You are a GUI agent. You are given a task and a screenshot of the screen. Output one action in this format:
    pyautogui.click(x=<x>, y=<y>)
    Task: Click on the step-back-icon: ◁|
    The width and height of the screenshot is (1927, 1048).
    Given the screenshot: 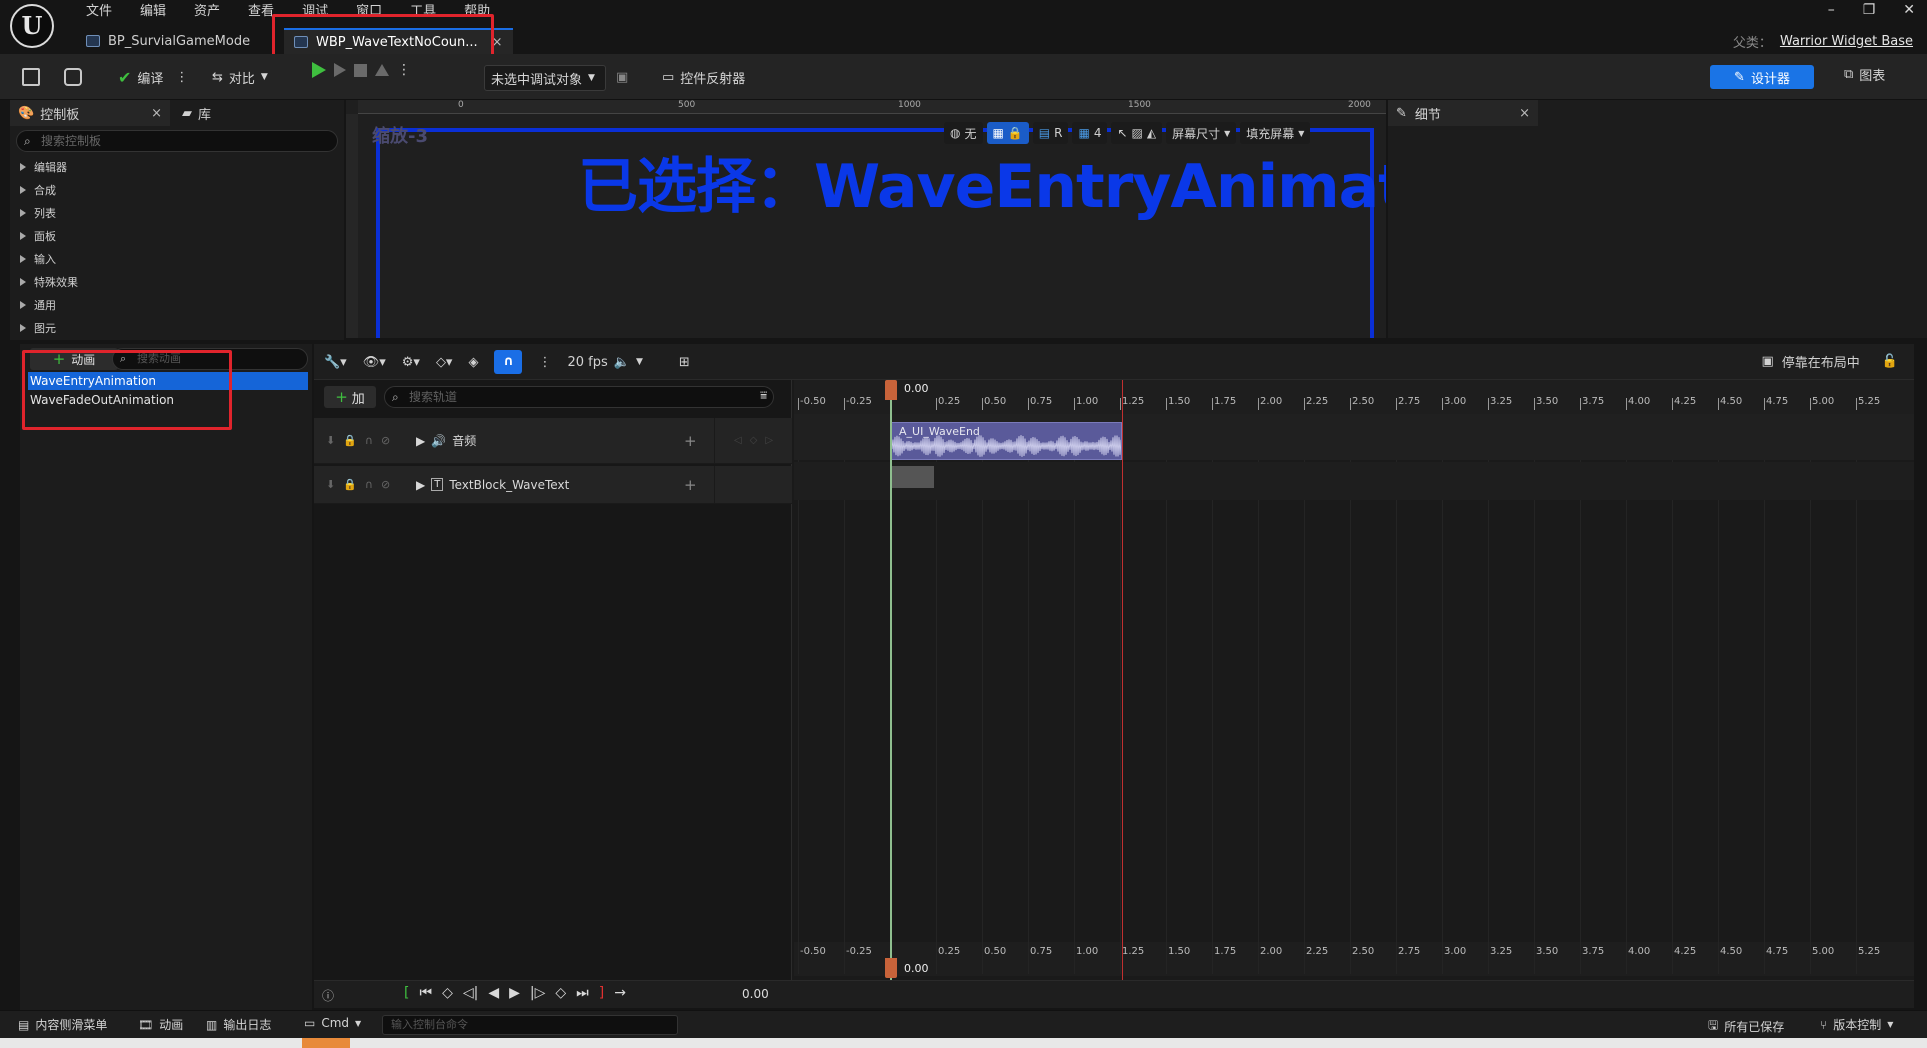 What is the action you would take?
    pyautogui.click(x=470, y=993)
    